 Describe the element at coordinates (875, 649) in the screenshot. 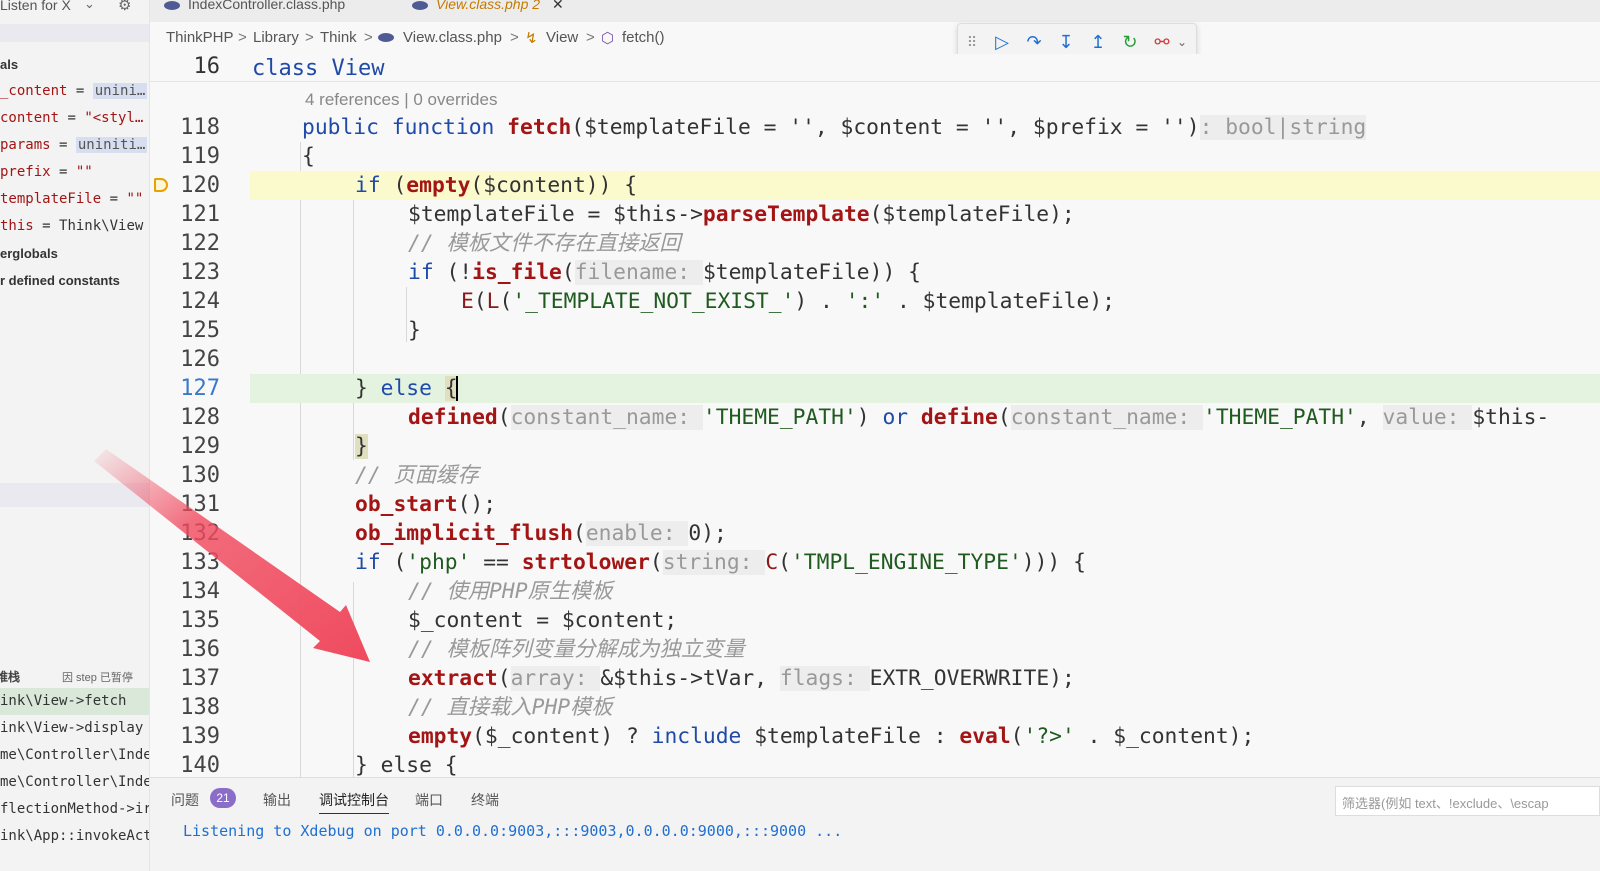

I see `code-line: 136 // 模板阵列变量分解成为独立变量` at that location.